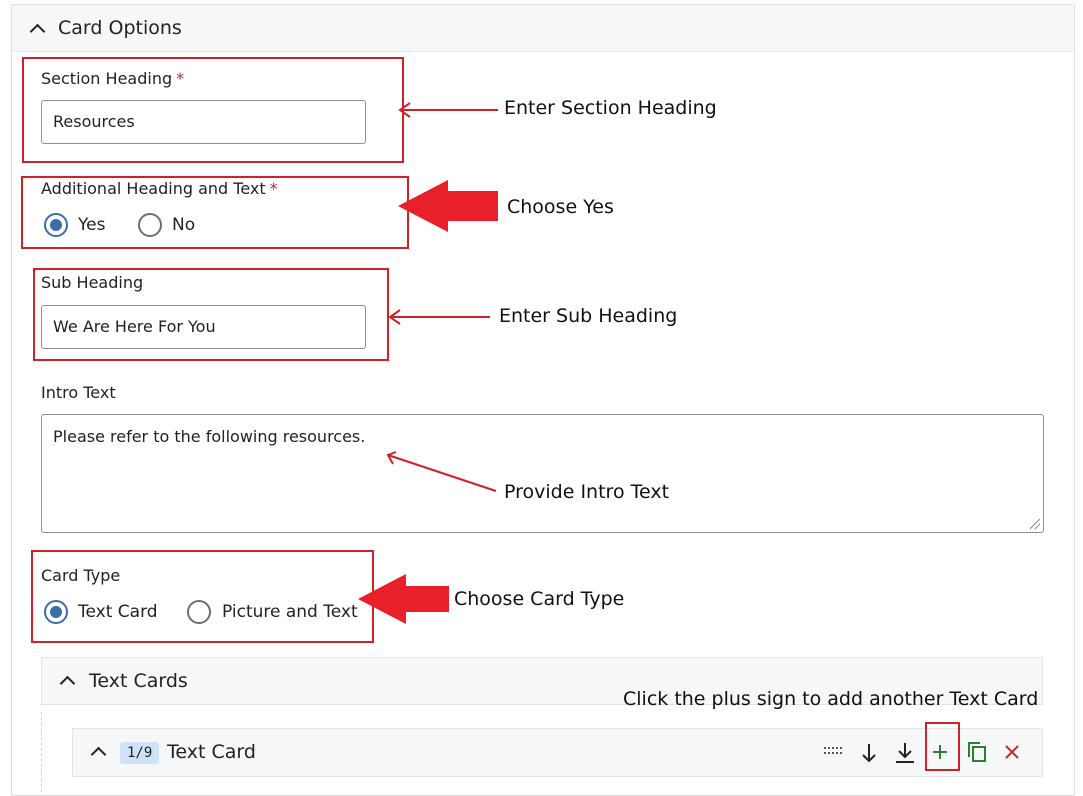 The height and width of the screenshot is (796, 1083). What do you see at coordinates (587, 492) in the screenshot?
I see `note-provide-intro-text: Provide Intro Text` at bounding box center [587, 492].